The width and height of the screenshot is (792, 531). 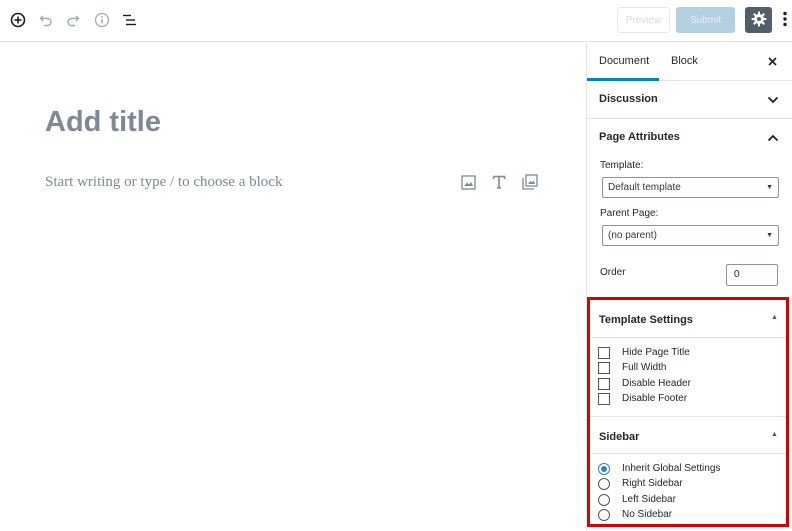 What do you see at coordinates (604, 515) in the screenshot?
I see `no-sidebar-radio` at bounding box center [604, 515].